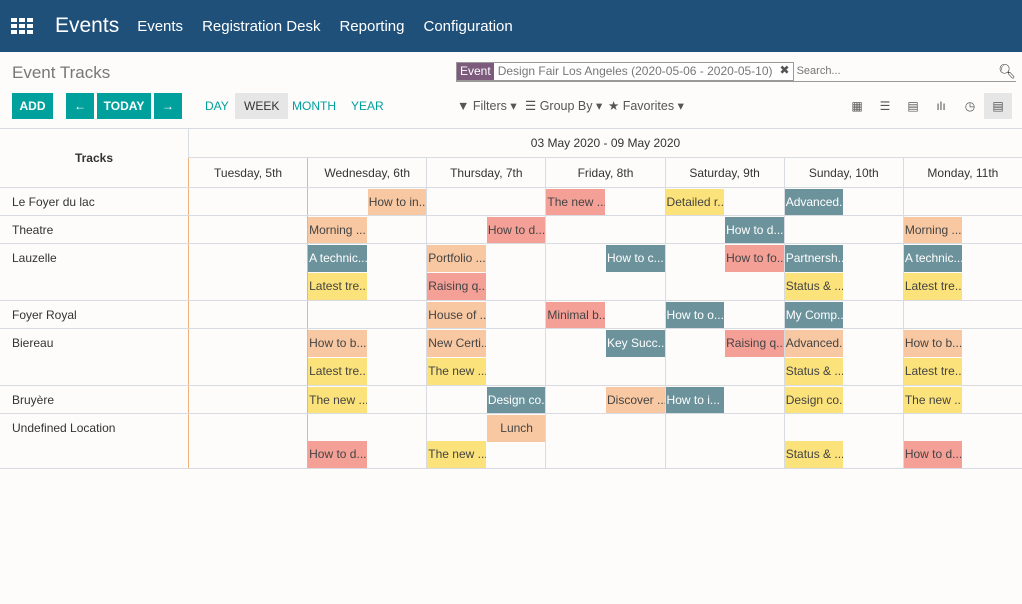  I want to click on search-icon: 🔍︎, so click(1007, 71).